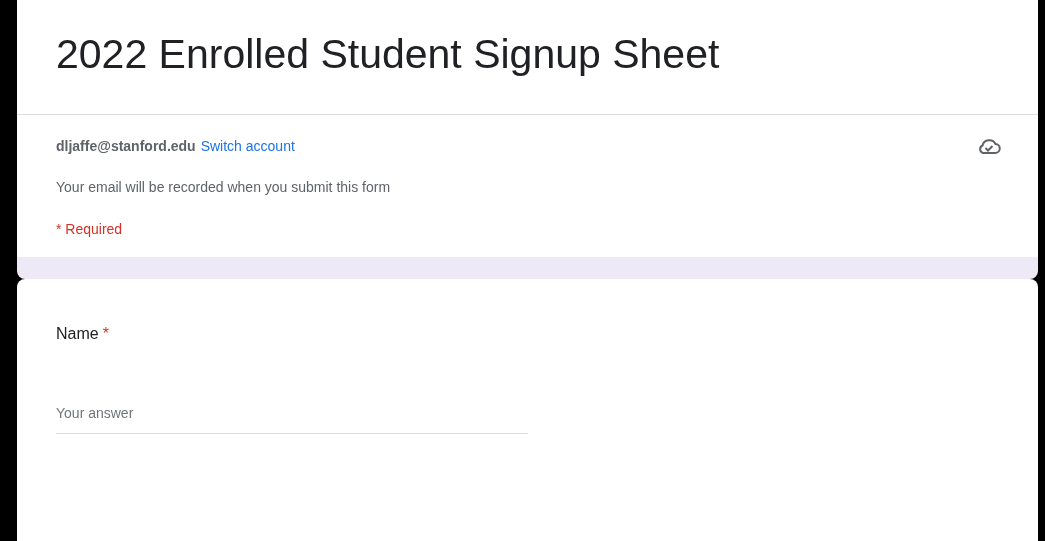 The image size is (1045, 541). I want to click on email-notice: Your email will be recorded when you submit this form, so click(224, 187).